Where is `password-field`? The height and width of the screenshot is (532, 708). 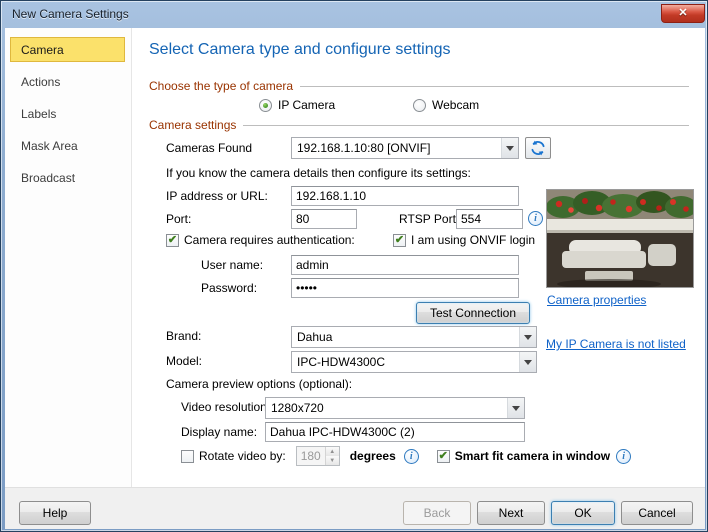
password-field is located at coordinates (405, 288).